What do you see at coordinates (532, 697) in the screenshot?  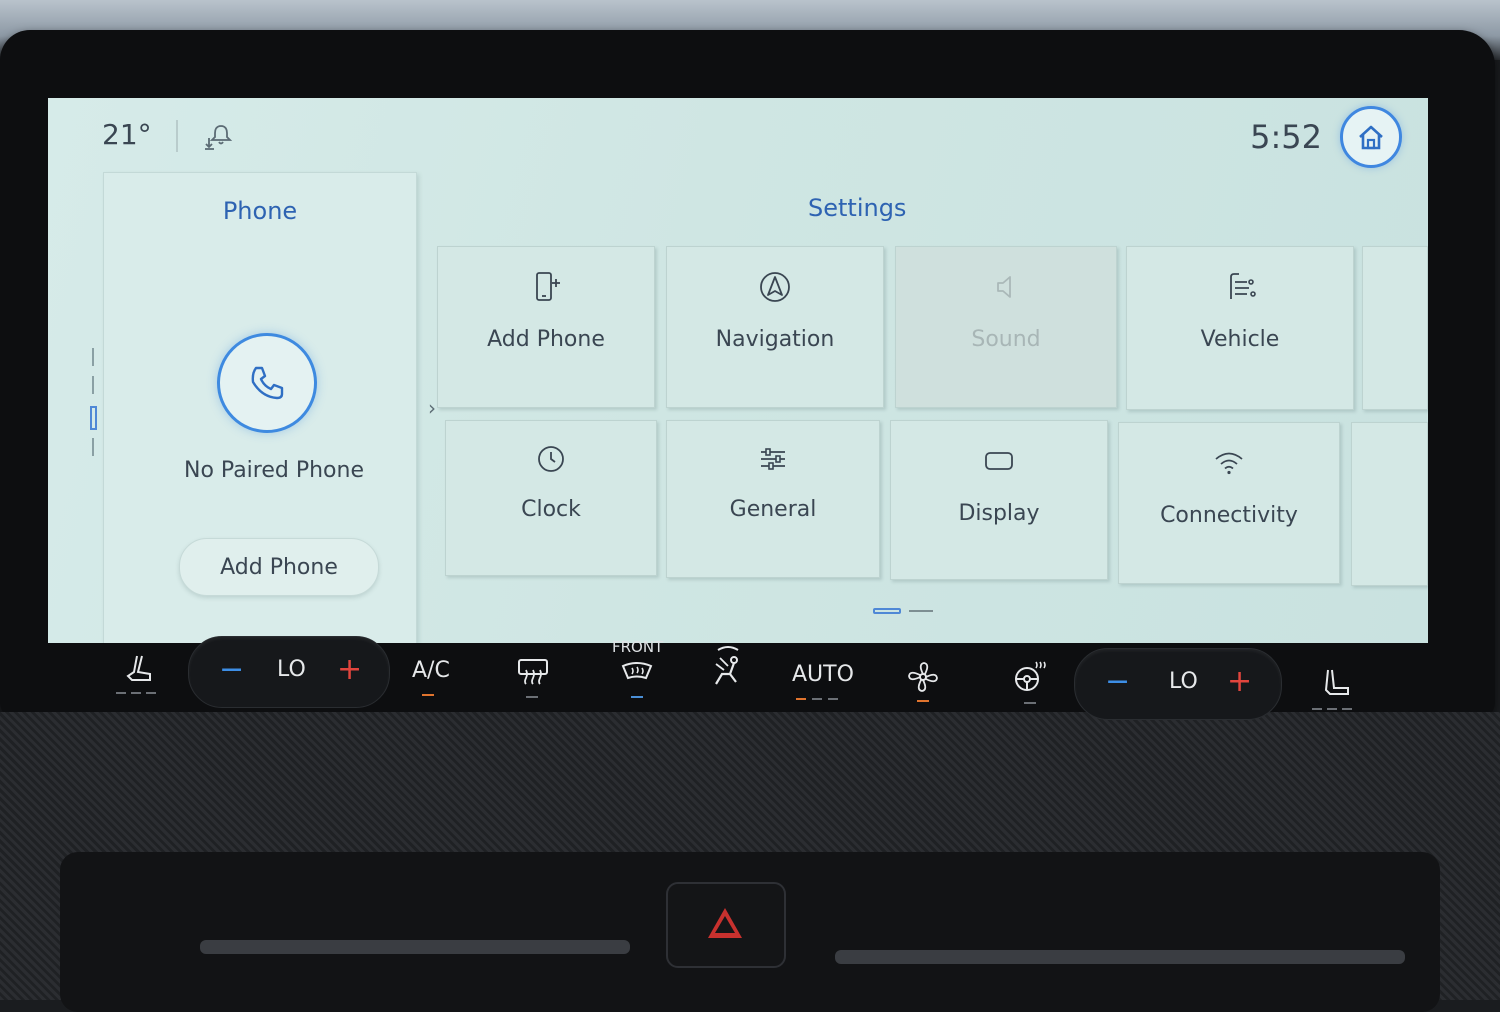 I see `rear-defrost-indicator` at bounding box center [532, 697].